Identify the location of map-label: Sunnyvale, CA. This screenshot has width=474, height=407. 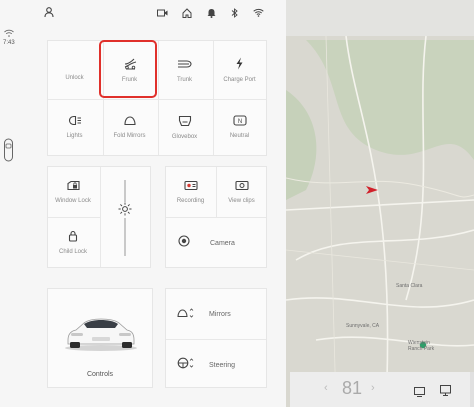
(363, 326).